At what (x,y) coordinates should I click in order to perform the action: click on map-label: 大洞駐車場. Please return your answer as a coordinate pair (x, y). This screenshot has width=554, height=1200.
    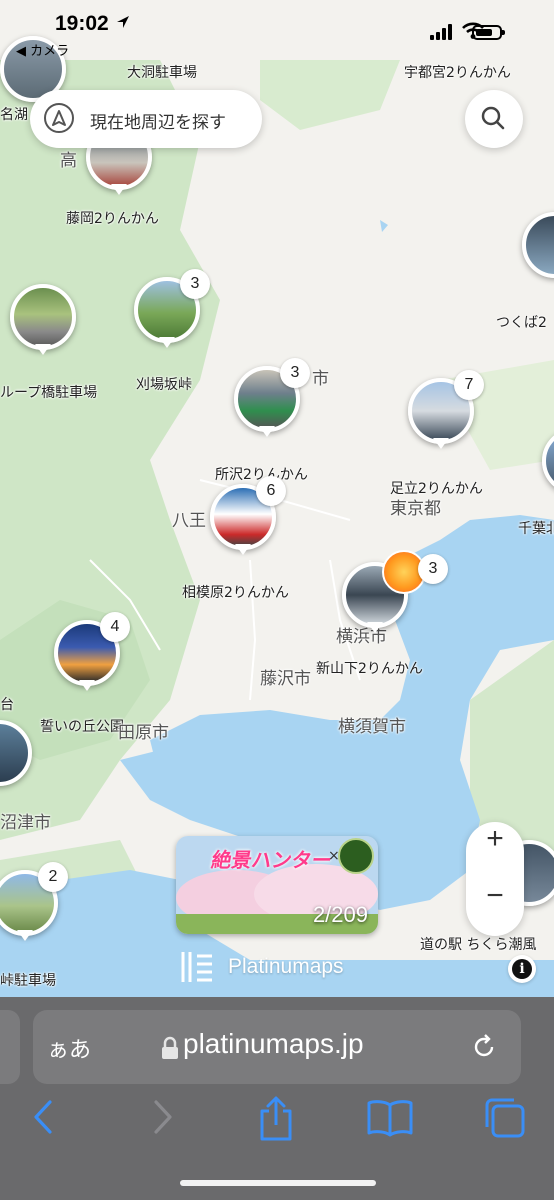
    Looking at the image, I should click on (162, 73).